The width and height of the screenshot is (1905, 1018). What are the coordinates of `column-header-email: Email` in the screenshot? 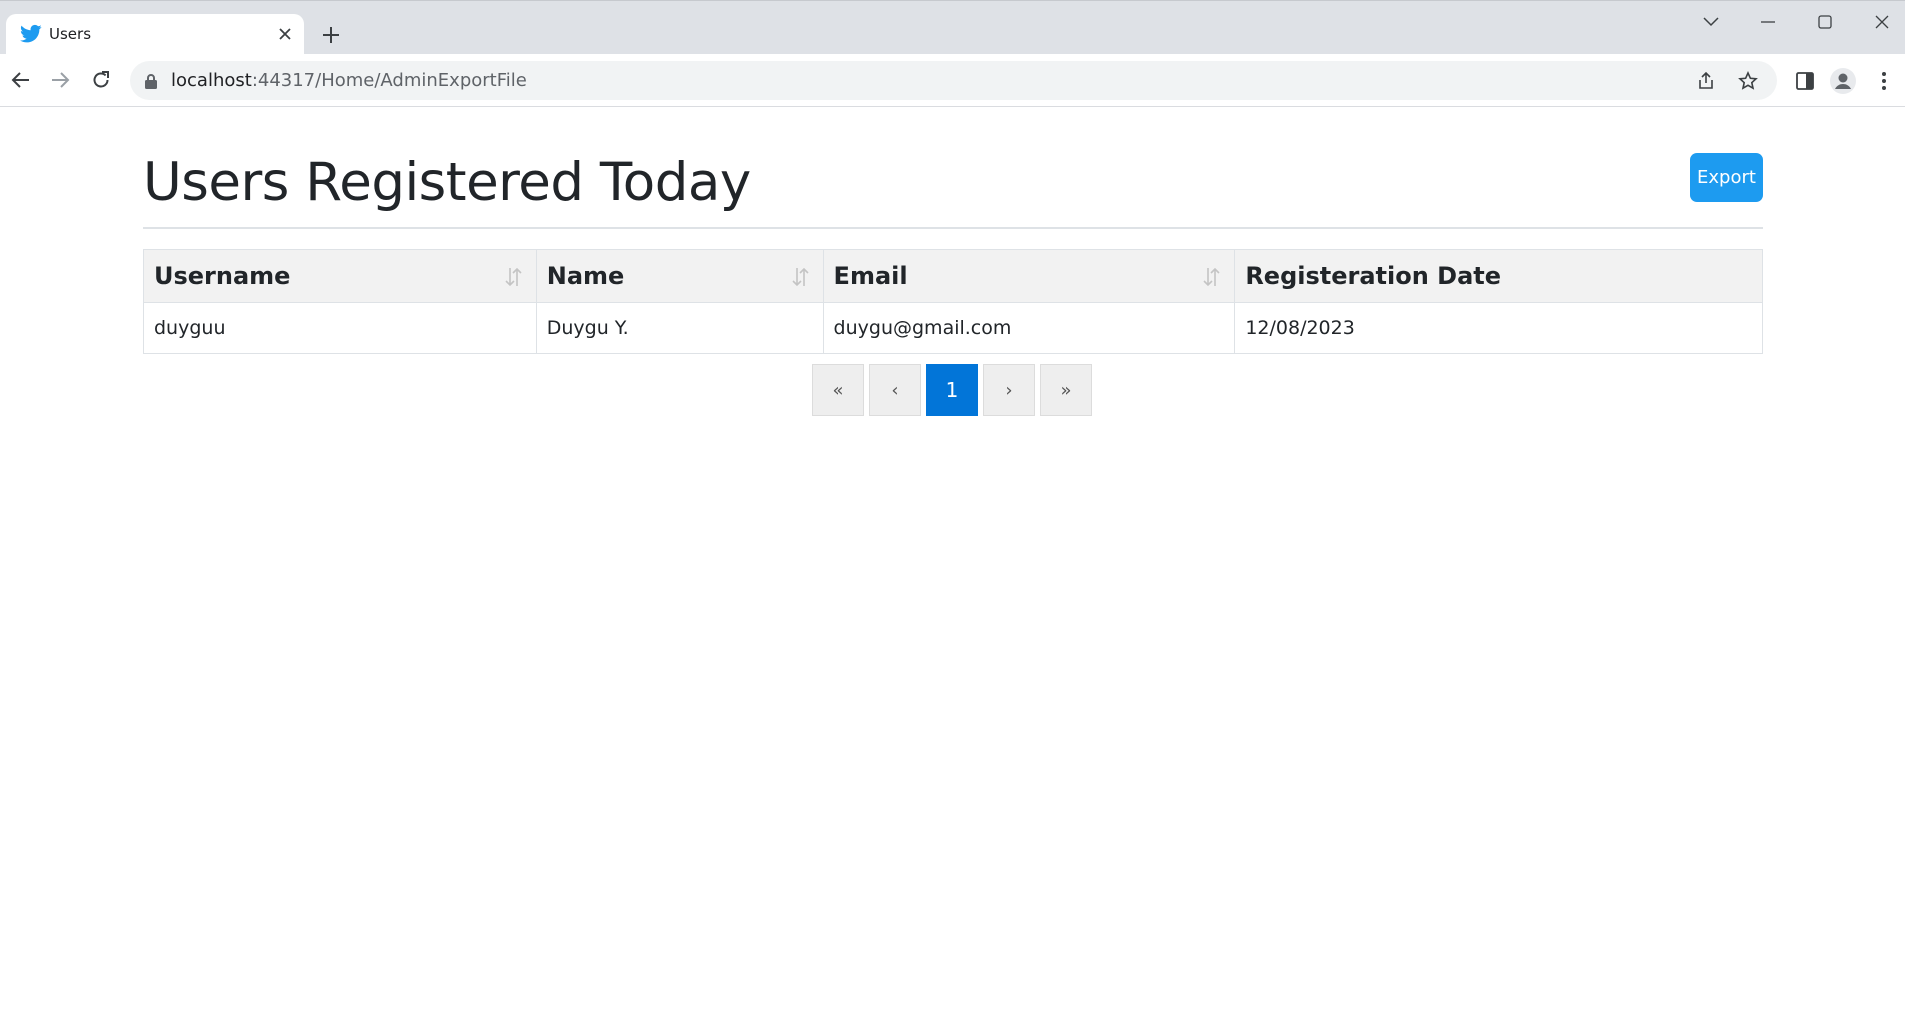 It's located at (1029, 276).